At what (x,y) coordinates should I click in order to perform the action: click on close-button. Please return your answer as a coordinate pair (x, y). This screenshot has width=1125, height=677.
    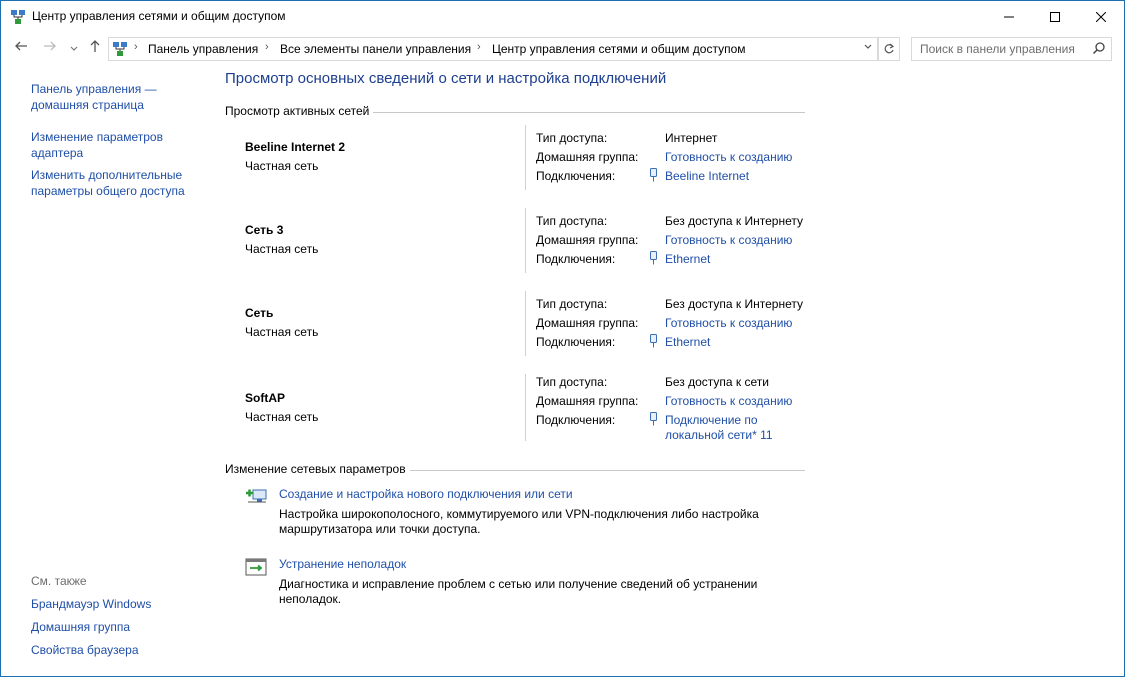
    Looking at the image, I should click on (1101, 16).